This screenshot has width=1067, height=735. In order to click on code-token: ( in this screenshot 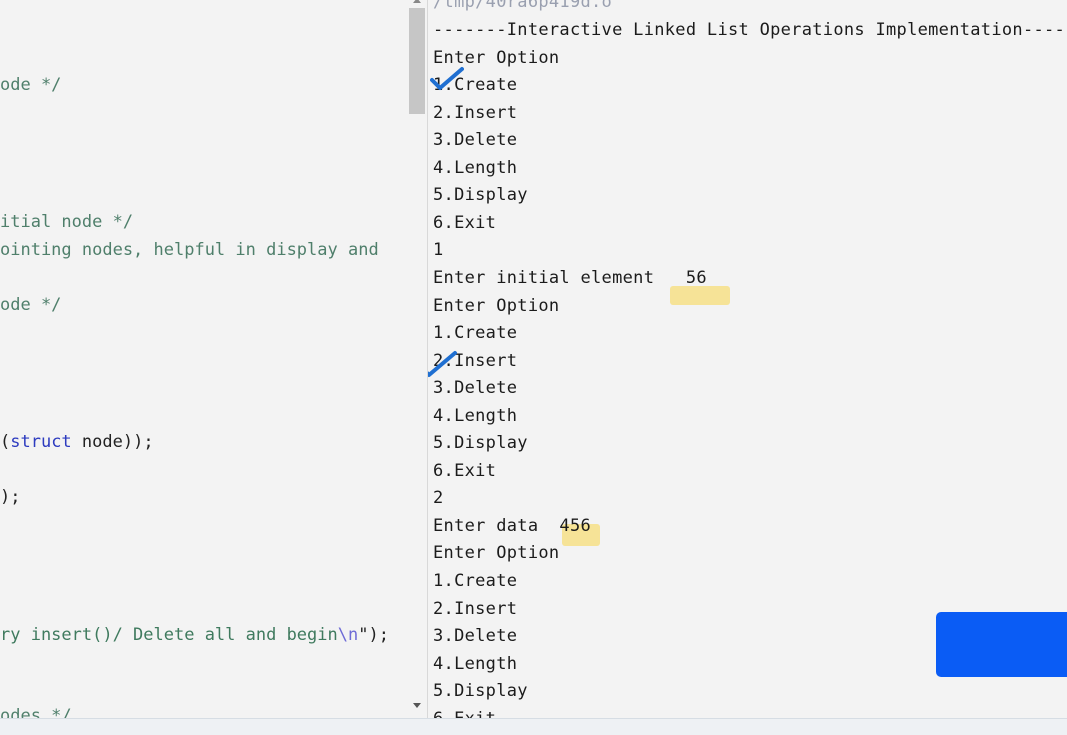, I will do `click(5, 442)`.